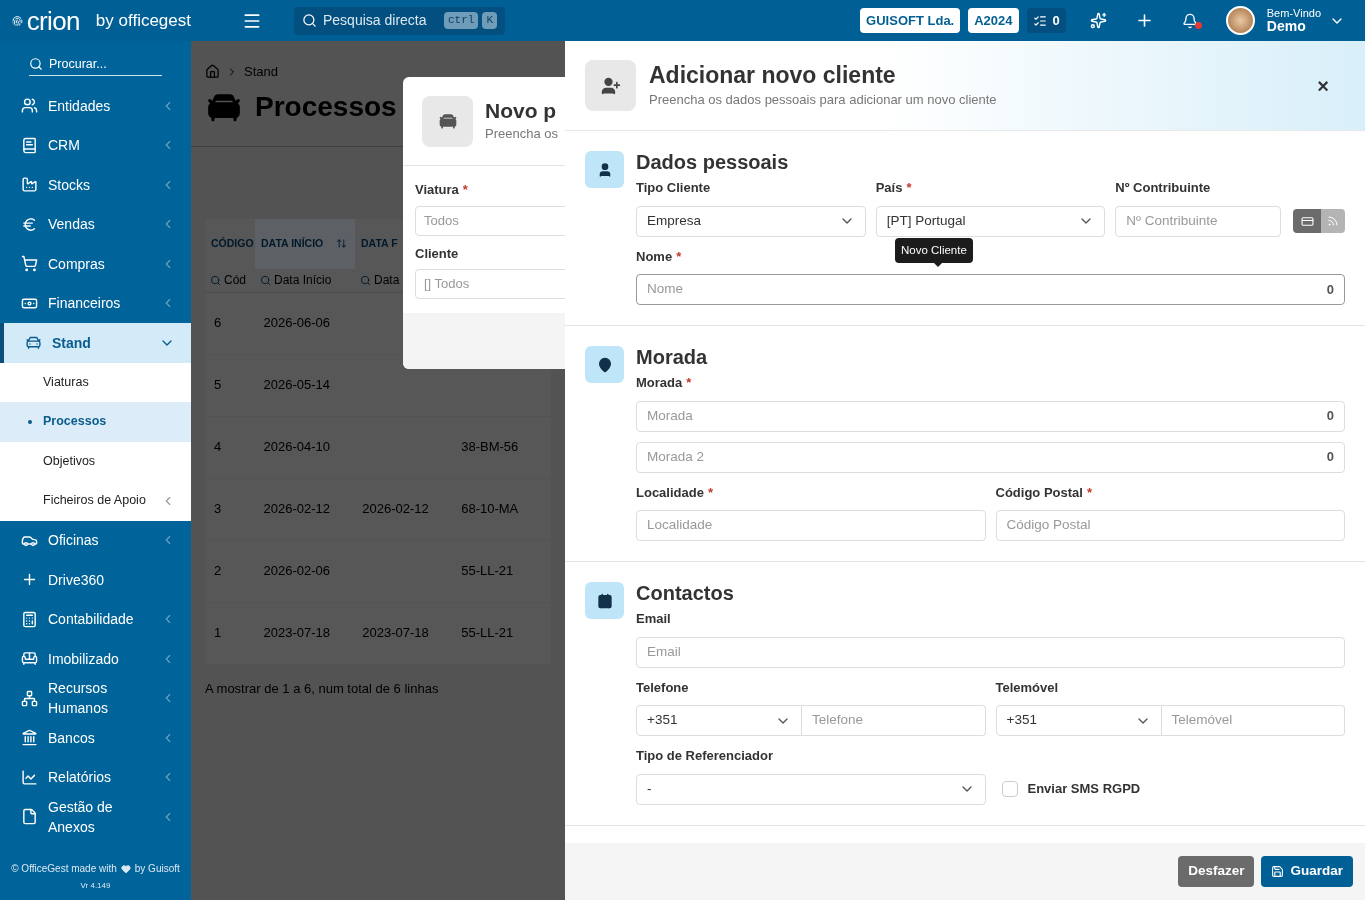 This screenshot has height=900, width=1365. What do you see at coordinates (461, 20) in the screenshot?
I see `shortcut-key: ctrl` at bounding box center [461, 20].